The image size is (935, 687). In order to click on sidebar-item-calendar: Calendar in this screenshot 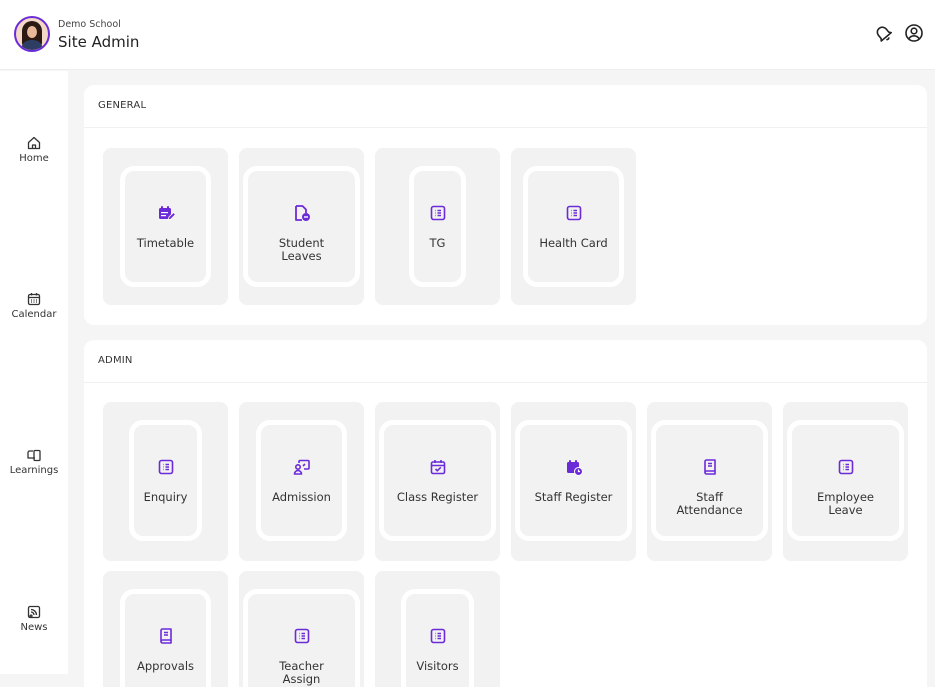, I will do `click(34, 305)`.